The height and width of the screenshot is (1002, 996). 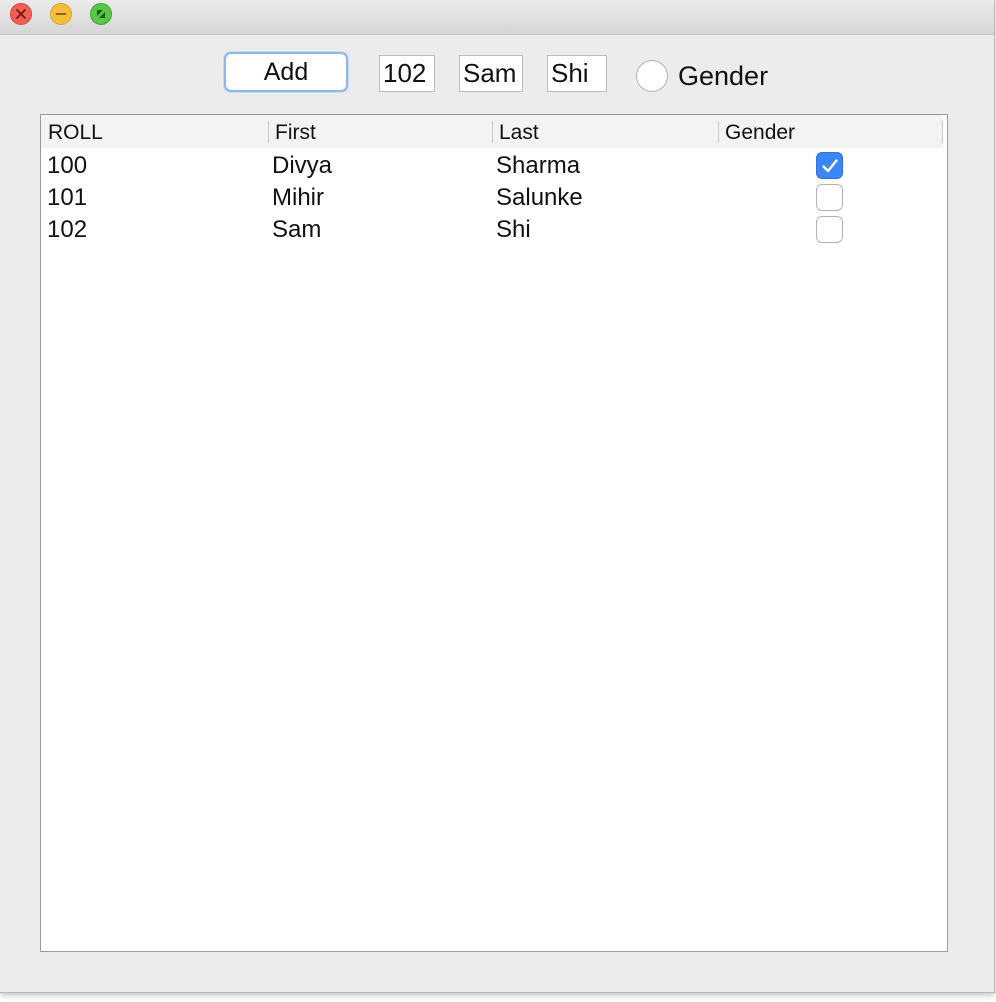 What do you see at coordinates (538, 165) in the screenshot?
I see `last-name-cell: Sharma` at bounding box center [538, 165].